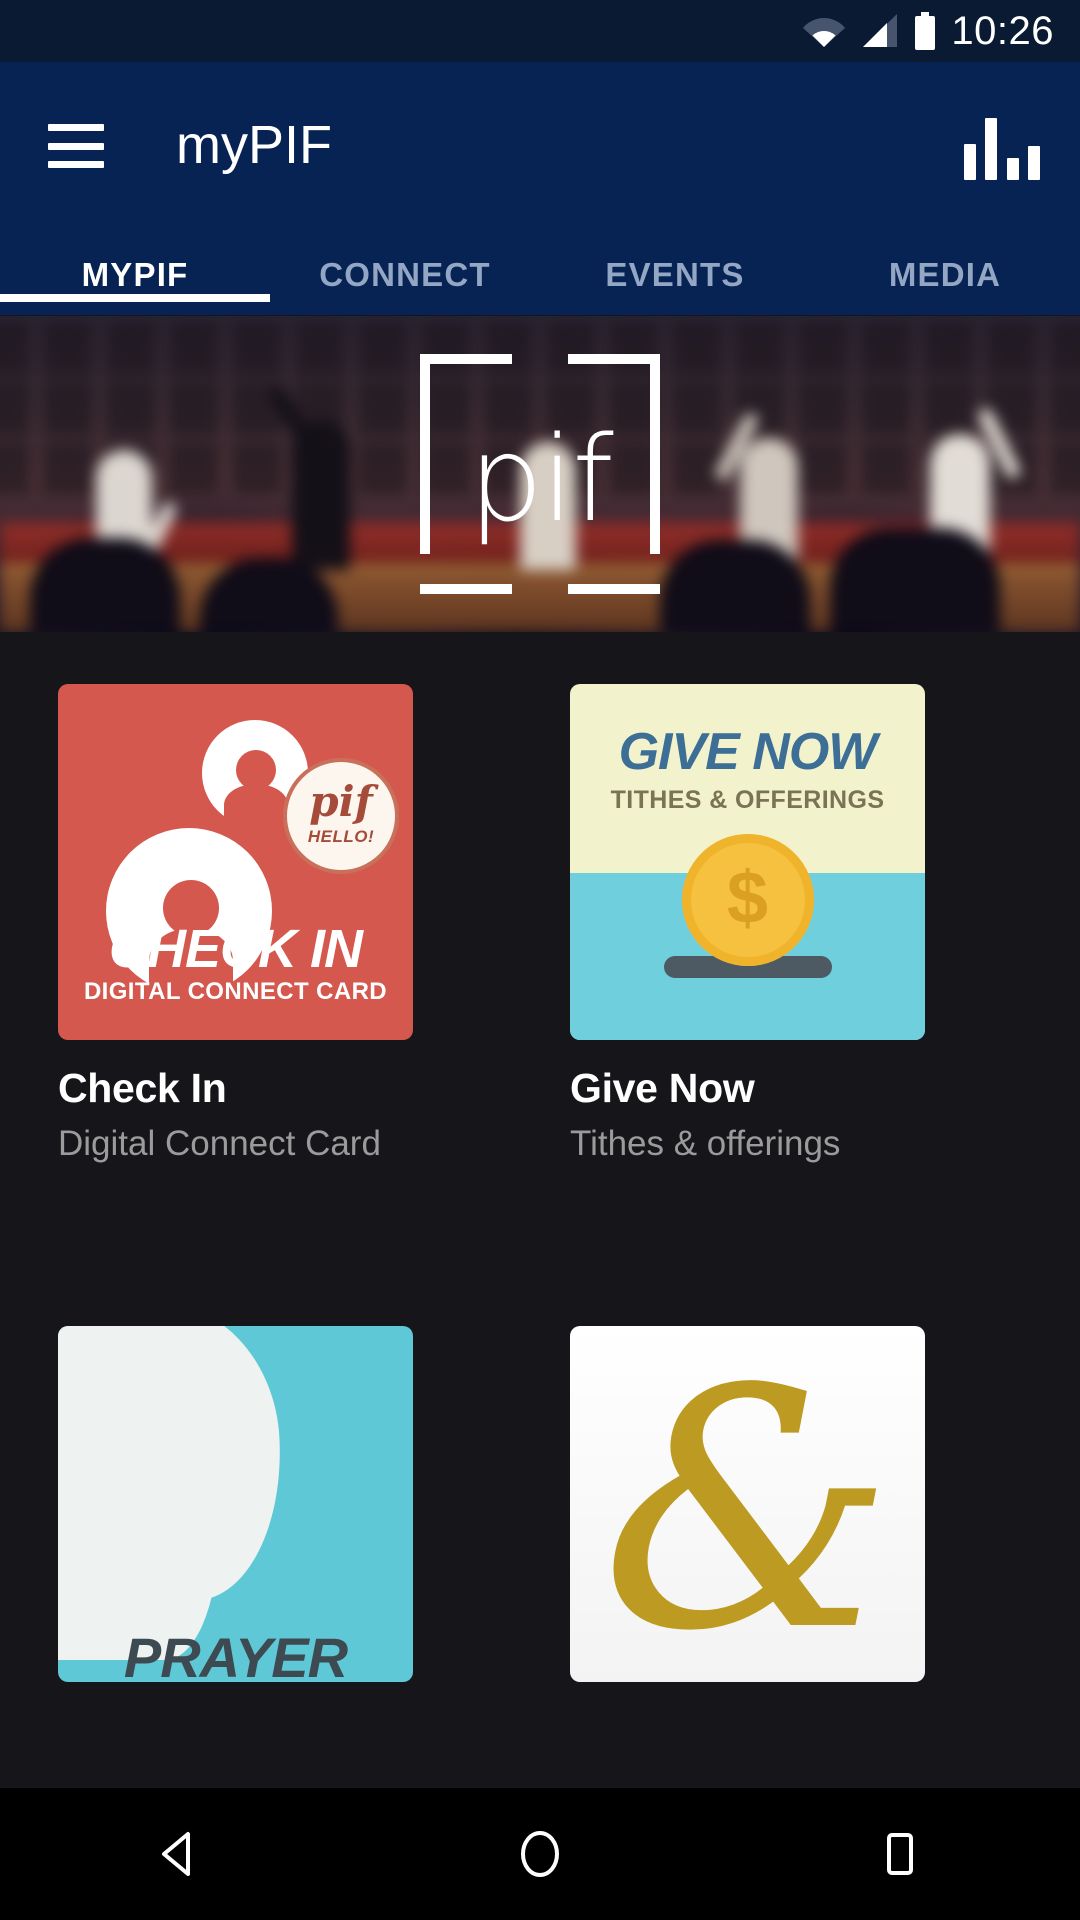  Describe the element at coordinates (76, 146) in the screenshot. I see `hamburger-menu-icon` at that location.